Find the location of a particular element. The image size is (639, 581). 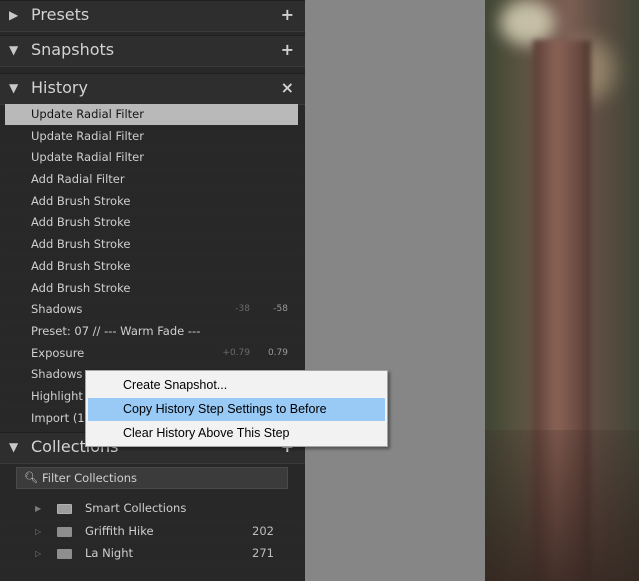

collection-item: ▷ Griffith Hike 202 is located at coordinates (151, 532).